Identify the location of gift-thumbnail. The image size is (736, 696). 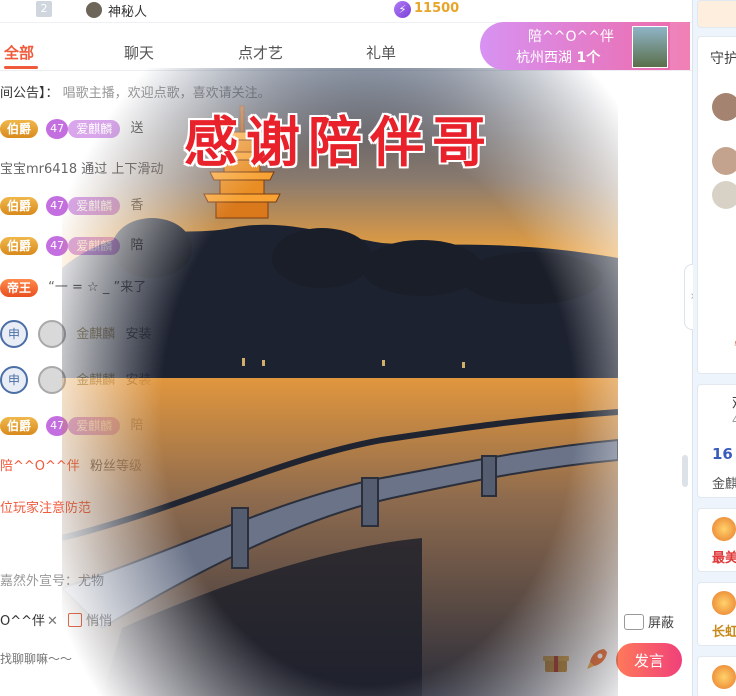
(650, 47).